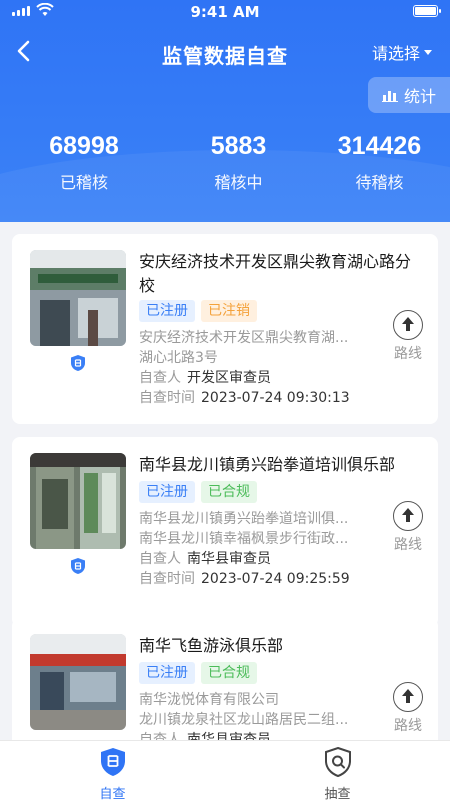 This screenshot has height=800, width=450. Describe the element at coordinates (275, 398) in the screenshot. I see `time-value: 2023-07-24 09:30:13` at that location.